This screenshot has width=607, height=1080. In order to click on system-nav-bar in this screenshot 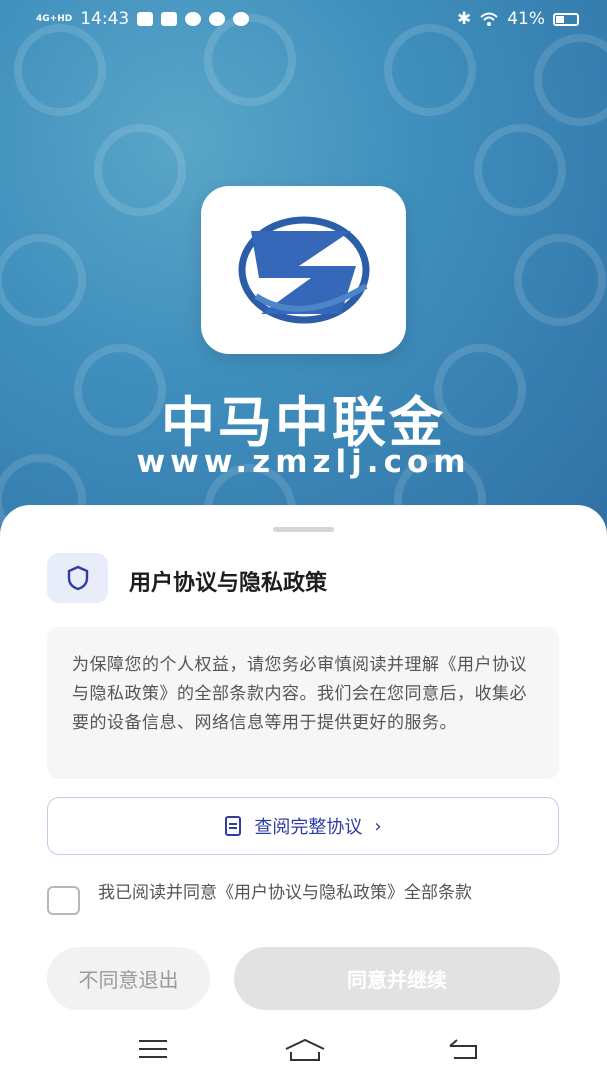, I will do `click(303, 1051)`.